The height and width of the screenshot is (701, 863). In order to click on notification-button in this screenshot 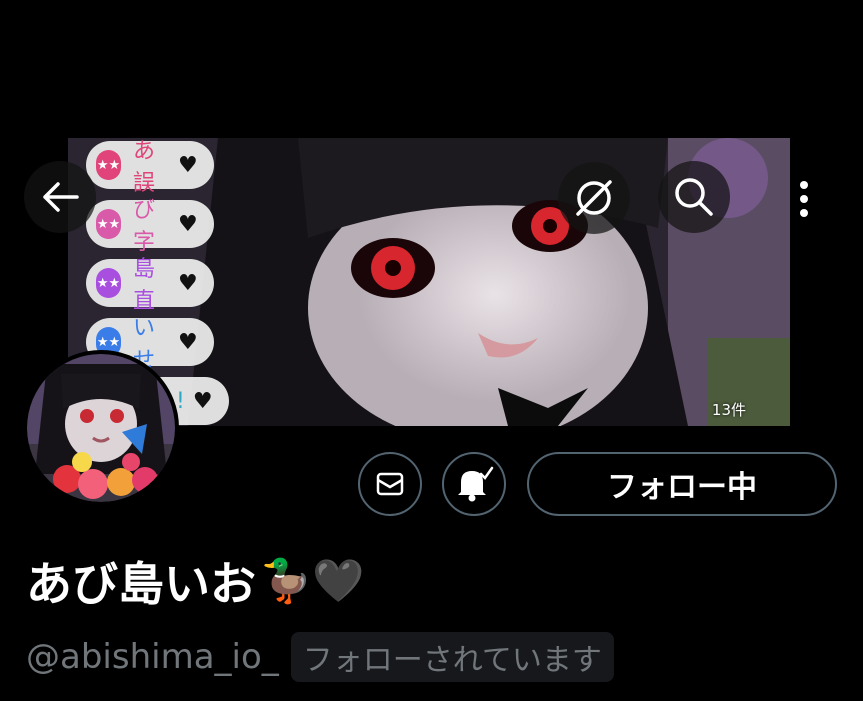, I will do `click(474, 484)`.